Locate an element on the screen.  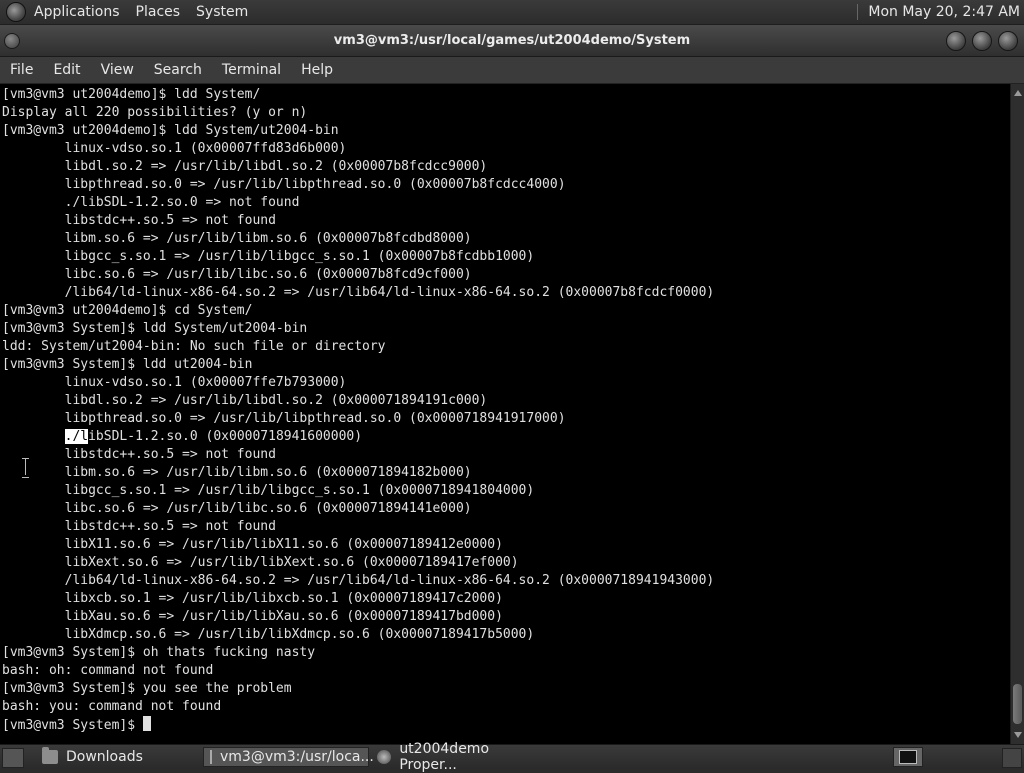
terminal-line: [vm3@vm3 ut2004demo]$ cd System/ is located at coordinates (127, 310).